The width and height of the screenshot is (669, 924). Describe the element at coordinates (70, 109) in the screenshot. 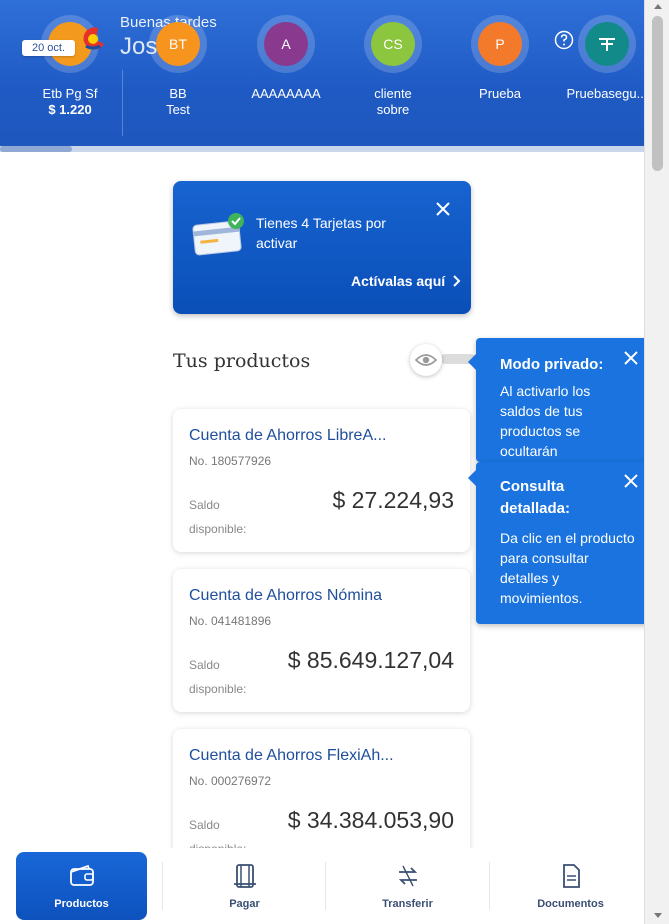

I see `contact-balance: $ 1.220` at that location.